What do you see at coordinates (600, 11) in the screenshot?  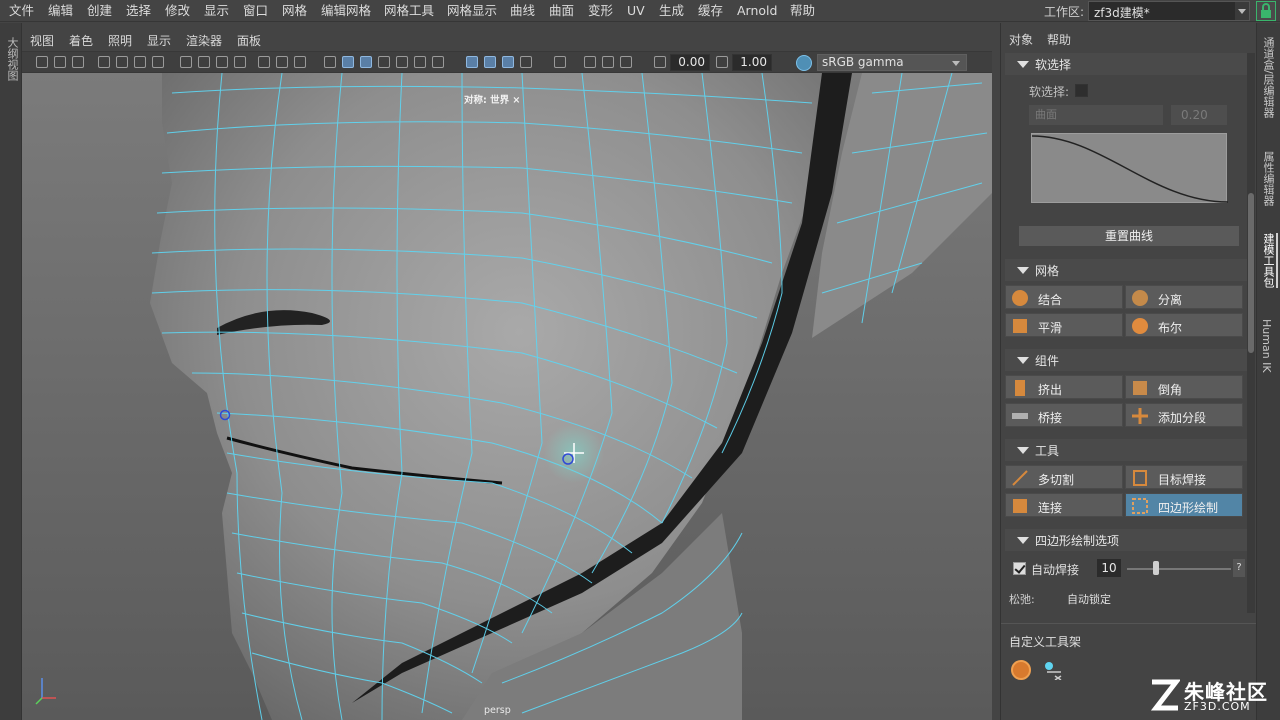 I see `menu-deform: 变形` at bounding box center [600, 11].